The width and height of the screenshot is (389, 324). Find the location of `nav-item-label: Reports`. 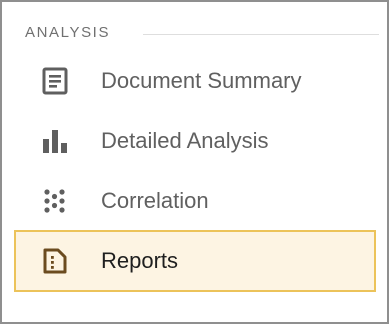

nav-item-label: Reports is located at coordinates (140, 260).